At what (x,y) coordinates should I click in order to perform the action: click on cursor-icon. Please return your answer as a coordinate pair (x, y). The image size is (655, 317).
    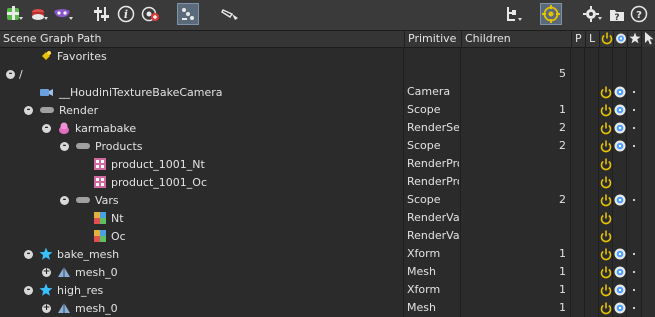
    Looking at the image, I should click on (648, 39).